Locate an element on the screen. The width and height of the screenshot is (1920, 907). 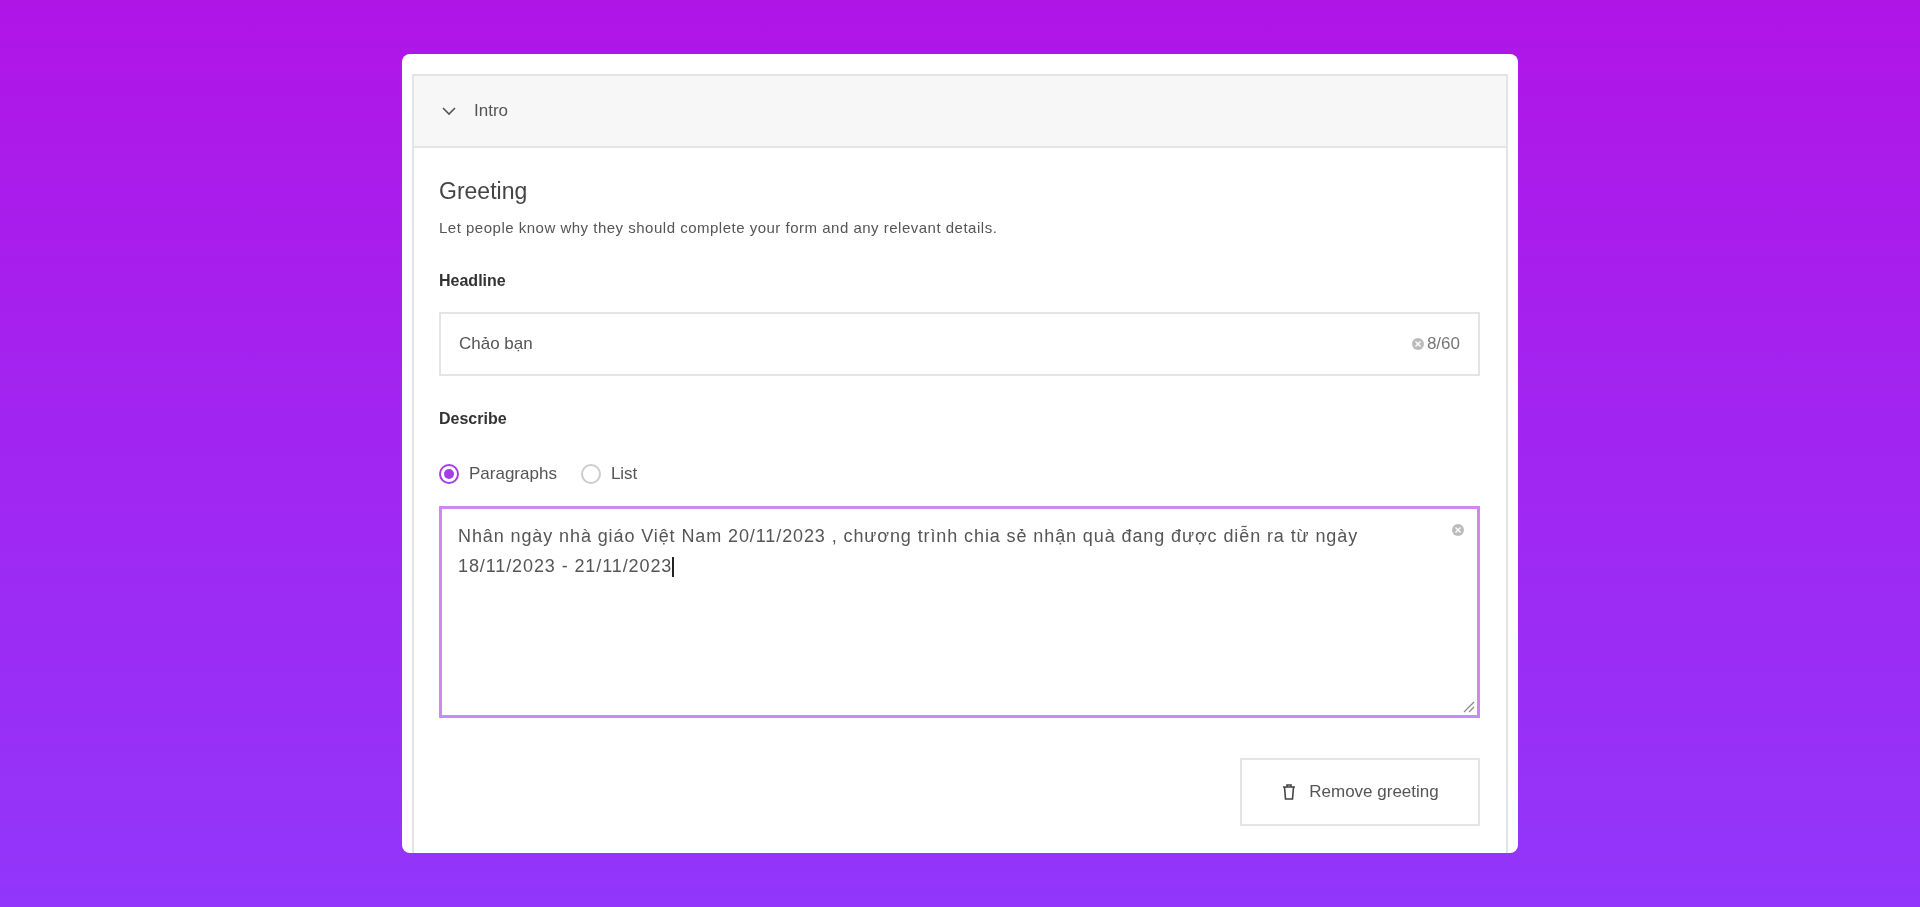
trash-icon is located at coordinates (1289, 792).